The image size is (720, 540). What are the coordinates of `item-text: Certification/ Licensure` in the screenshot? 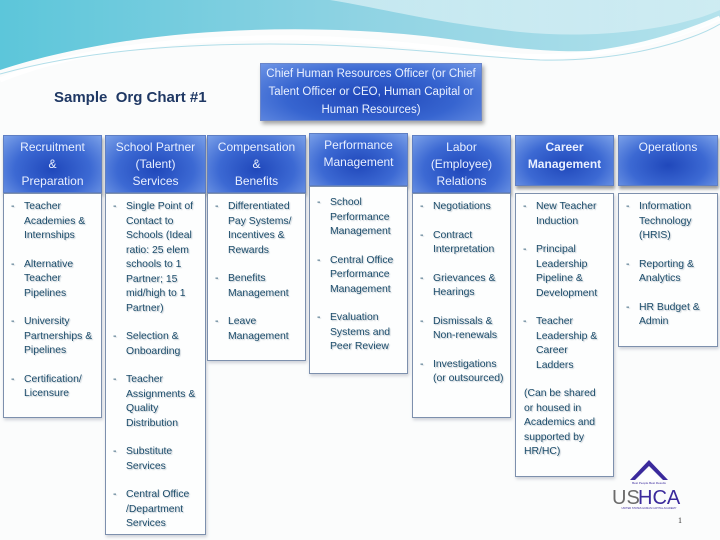 It's located at (53, 386).